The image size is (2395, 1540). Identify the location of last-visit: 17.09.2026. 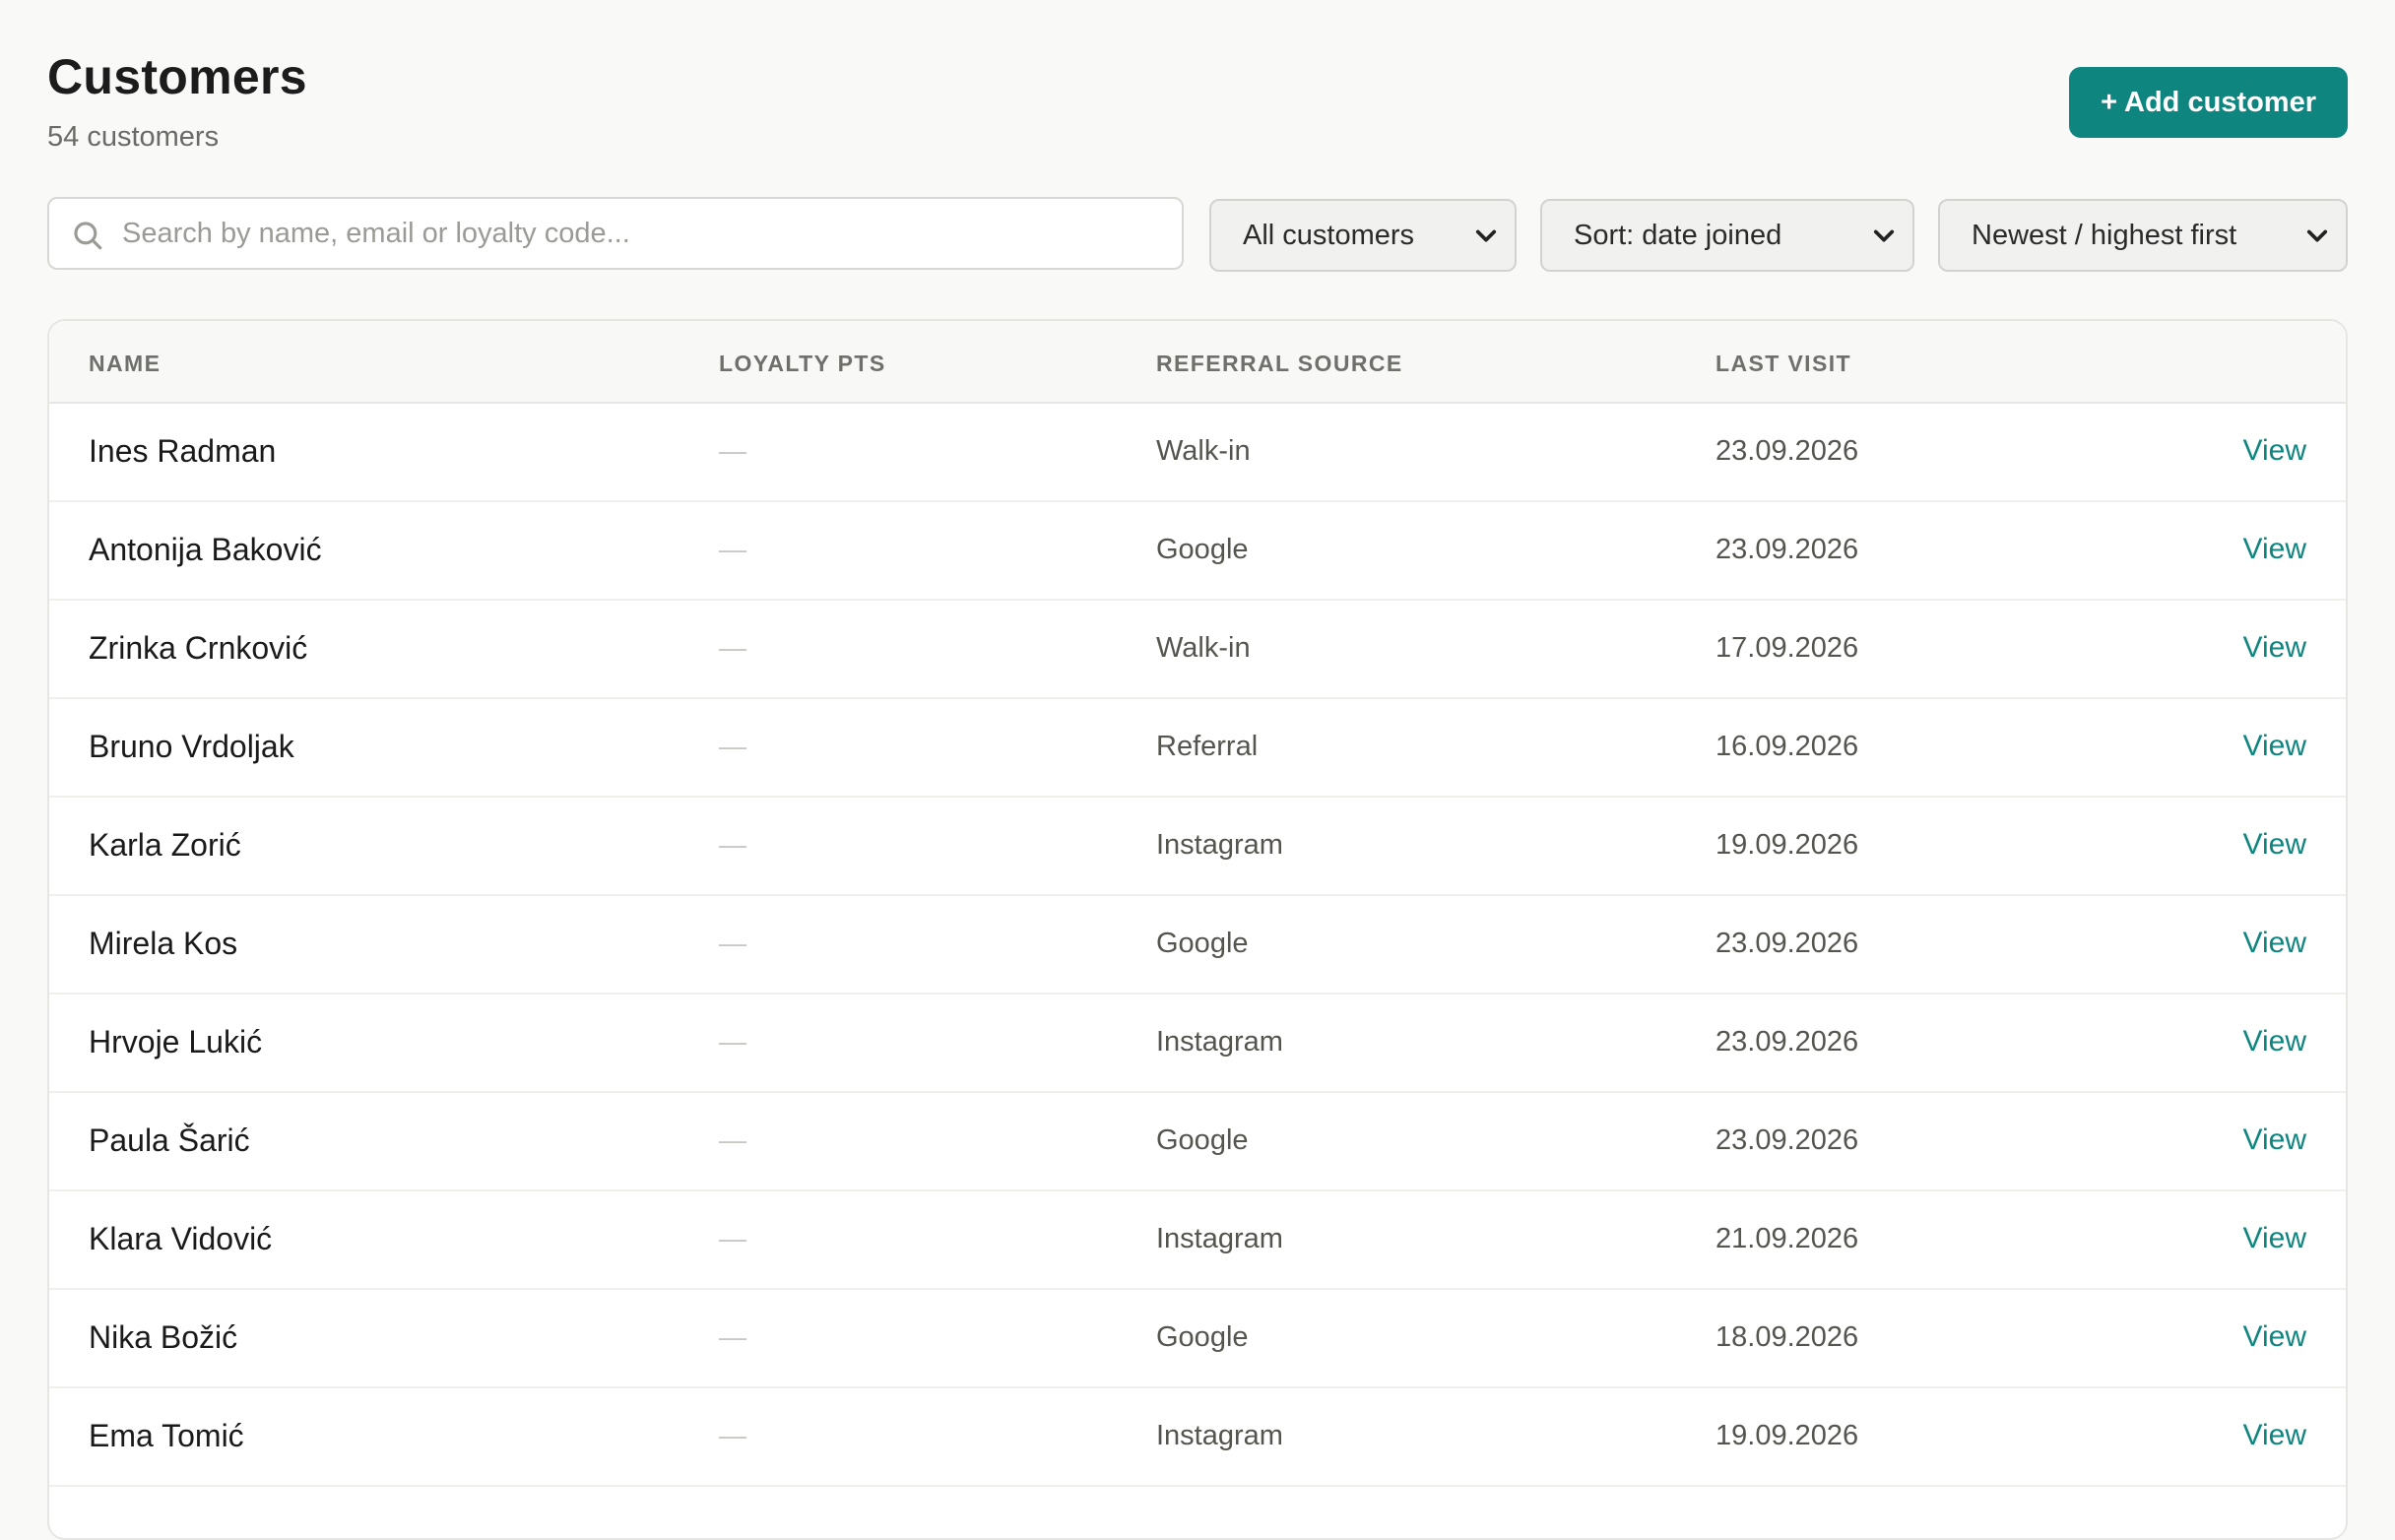
(1787, 648).